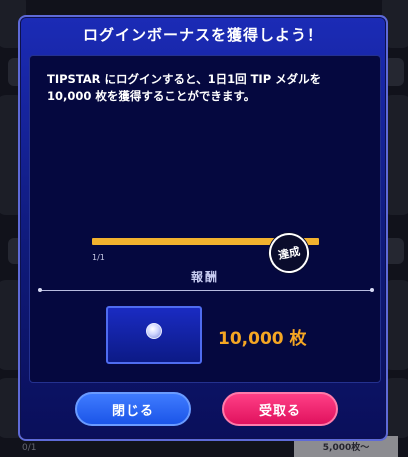 This screenshot has height=457, width=408. What do you see at coordinates (206, 290) in the screenshot?
I see `reward-divider` at bounding box center [206, 290].